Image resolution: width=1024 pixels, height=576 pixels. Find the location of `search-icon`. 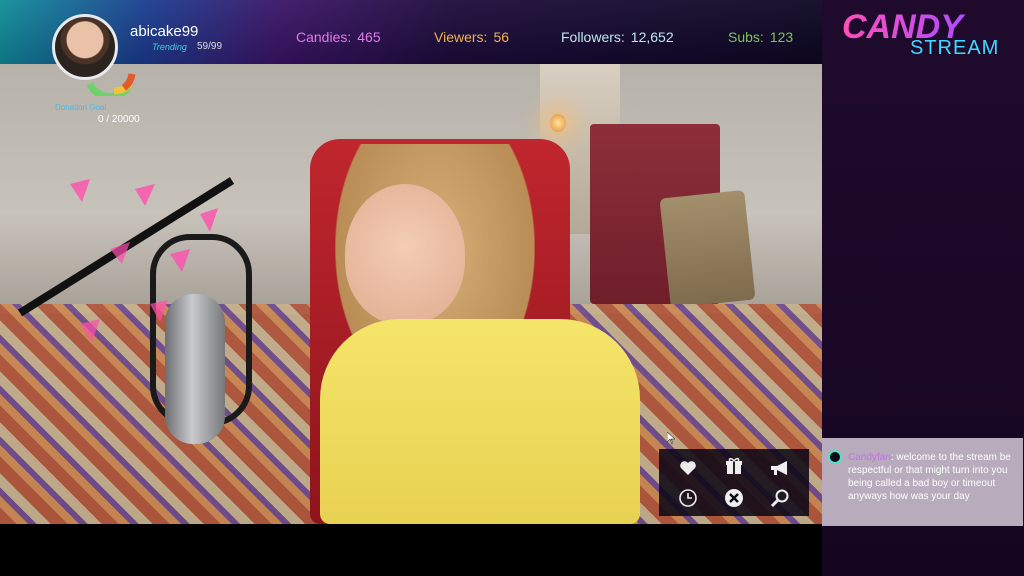

search-icon is located at coordinates (779, 498).